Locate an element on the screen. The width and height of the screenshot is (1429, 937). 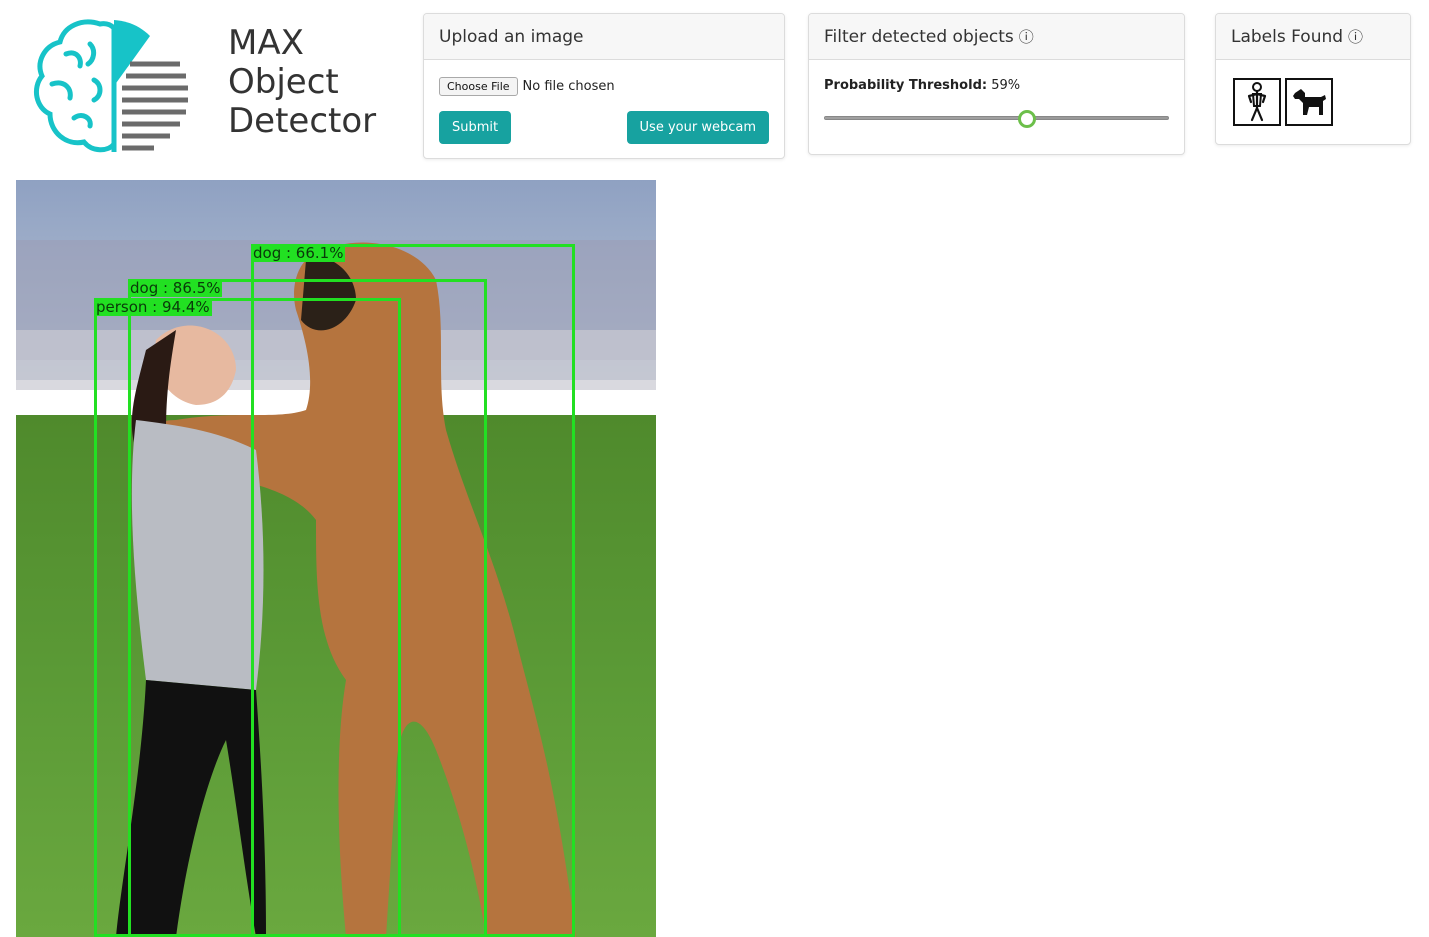
threshold-value: 59% is located at coordinates (1006, 85).